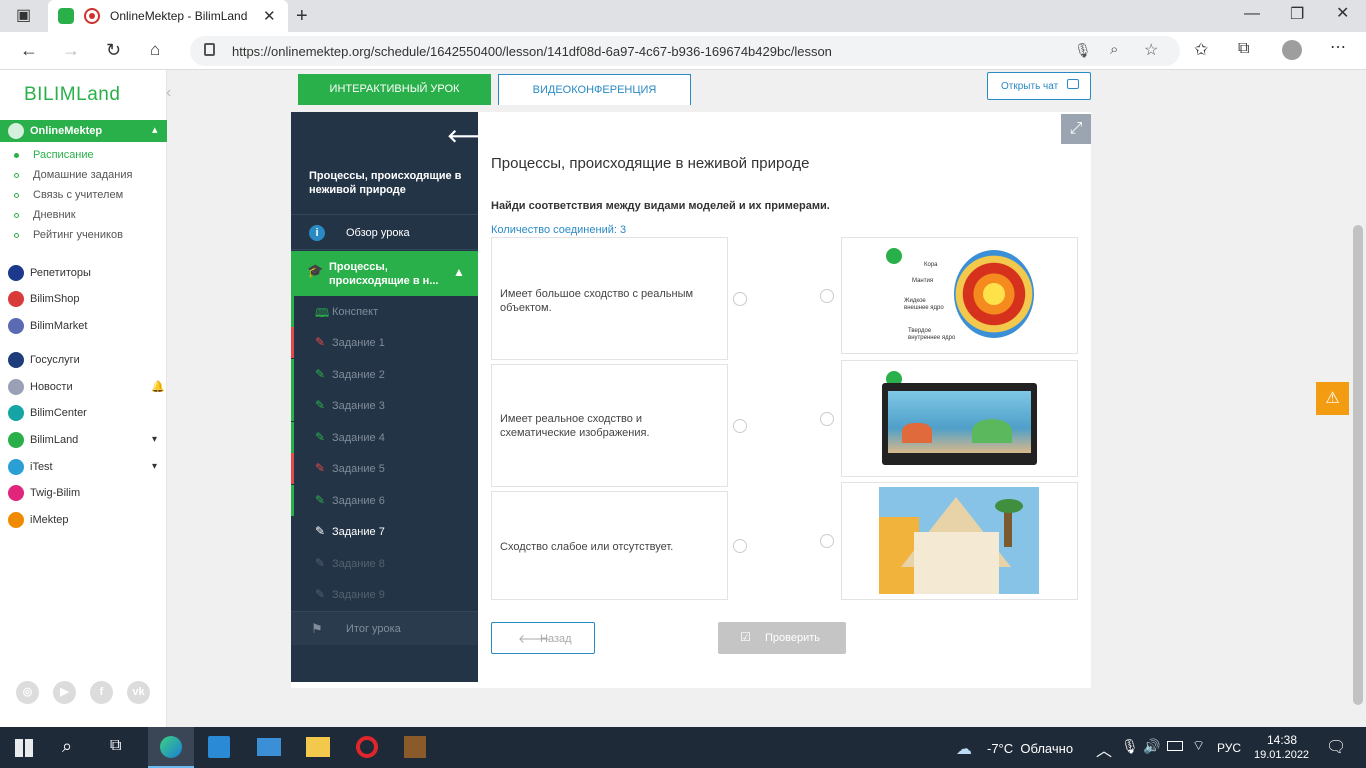 This screenshot has height=768, width=1366. Describe the element at coordinates (29, 50) in the screenshot. I see `back-icon: ←` at that location.